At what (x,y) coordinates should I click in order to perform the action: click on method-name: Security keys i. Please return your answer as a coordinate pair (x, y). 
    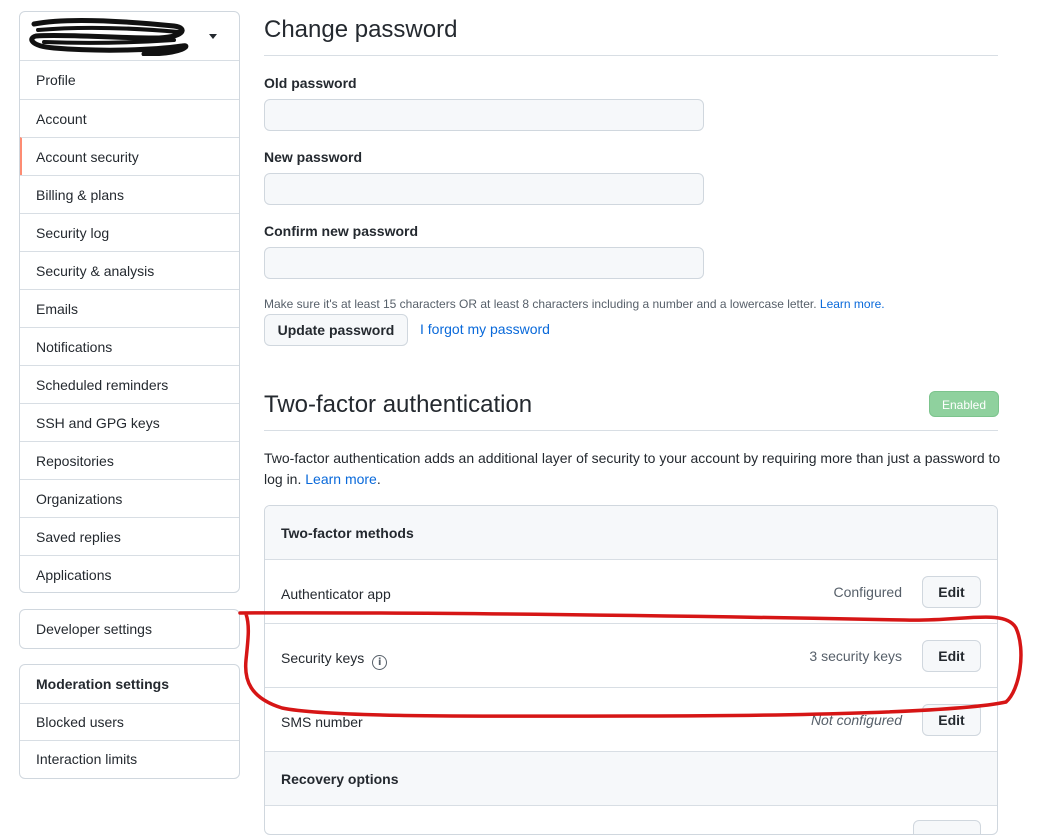
    Looking at the image, I should click on (334, 660).